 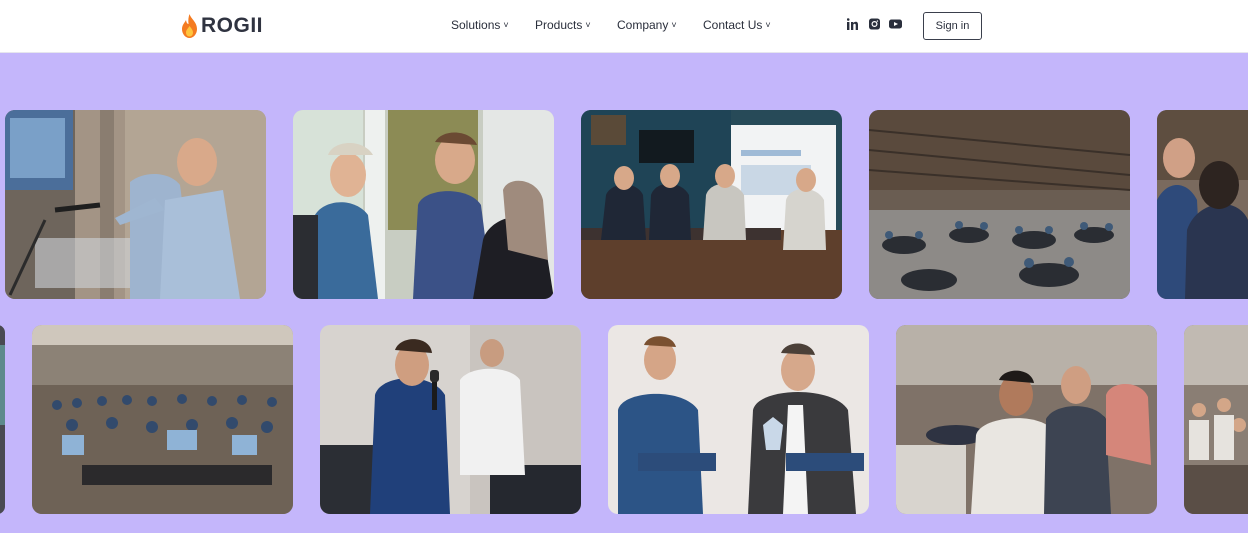 I want to click on networking-conversation-photo, so click(x=423, y=204).